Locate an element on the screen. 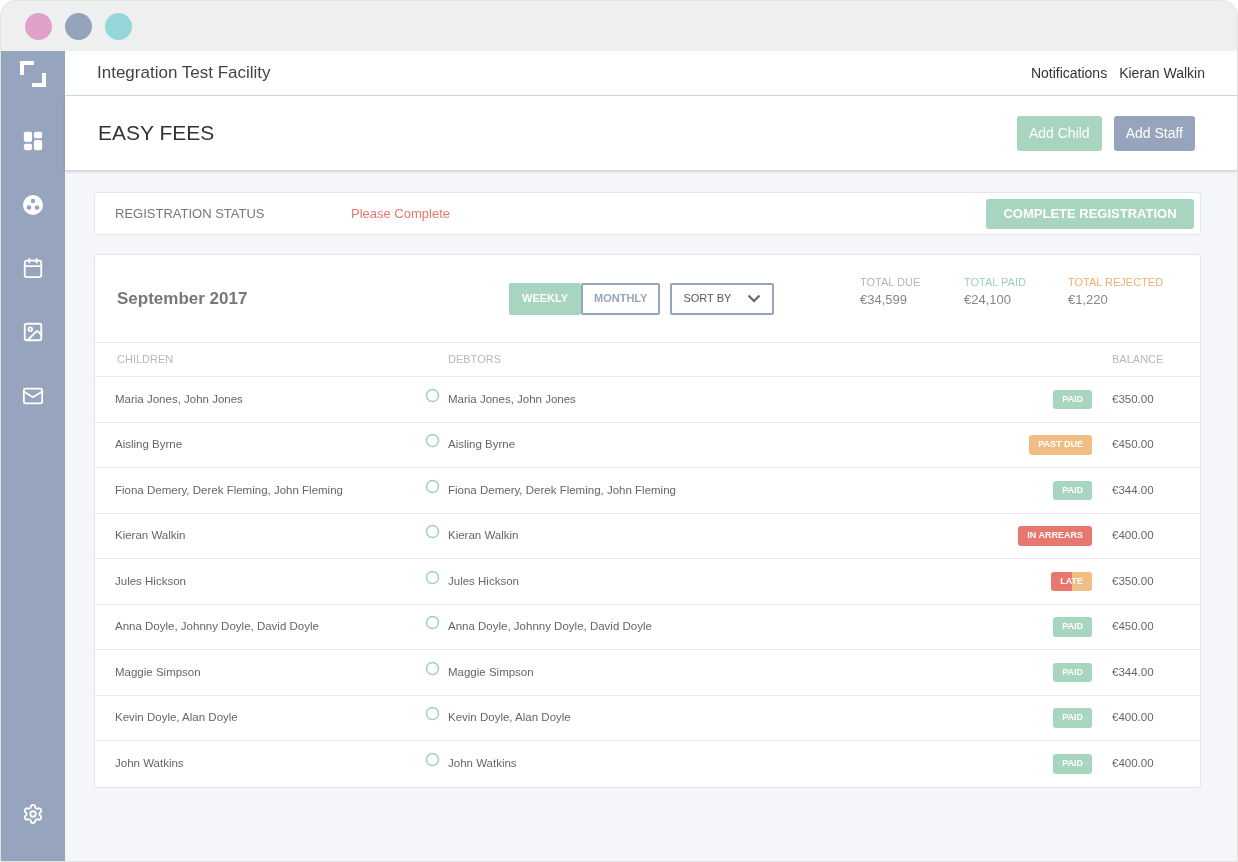 The image size is (1238, 862). dashboard-icon is located at coordinates (33, 141).